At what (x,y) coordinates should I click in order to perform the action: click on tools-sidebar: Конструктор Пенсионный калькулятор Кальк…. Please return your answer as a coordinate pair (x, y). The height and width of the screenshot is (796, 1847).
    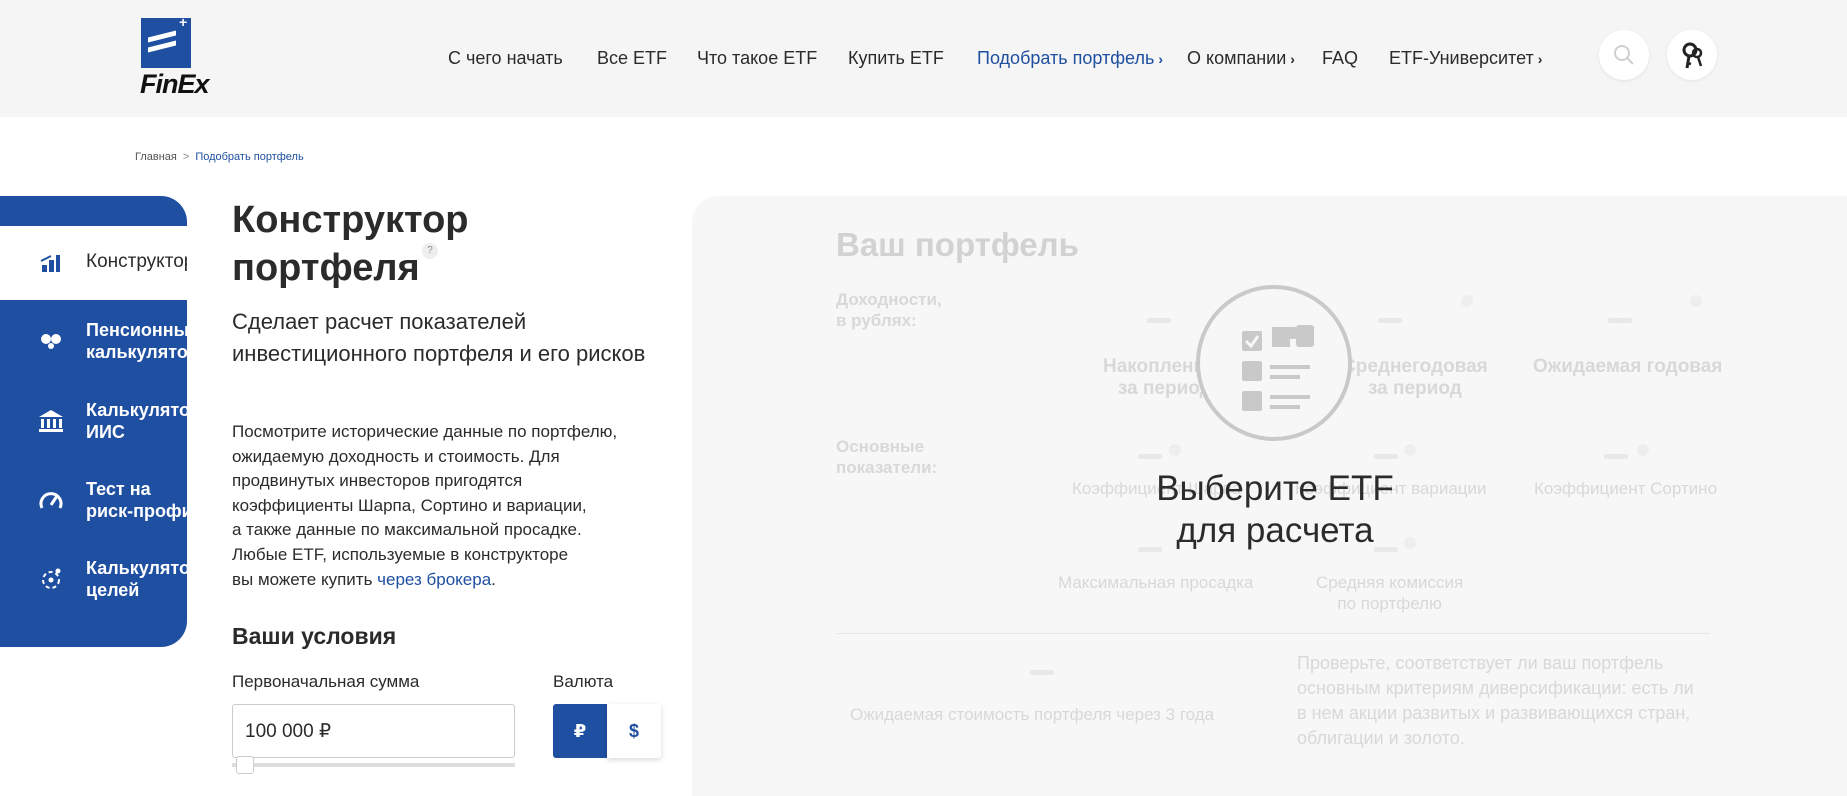
    Looking at the image, I should click on (93, 421).